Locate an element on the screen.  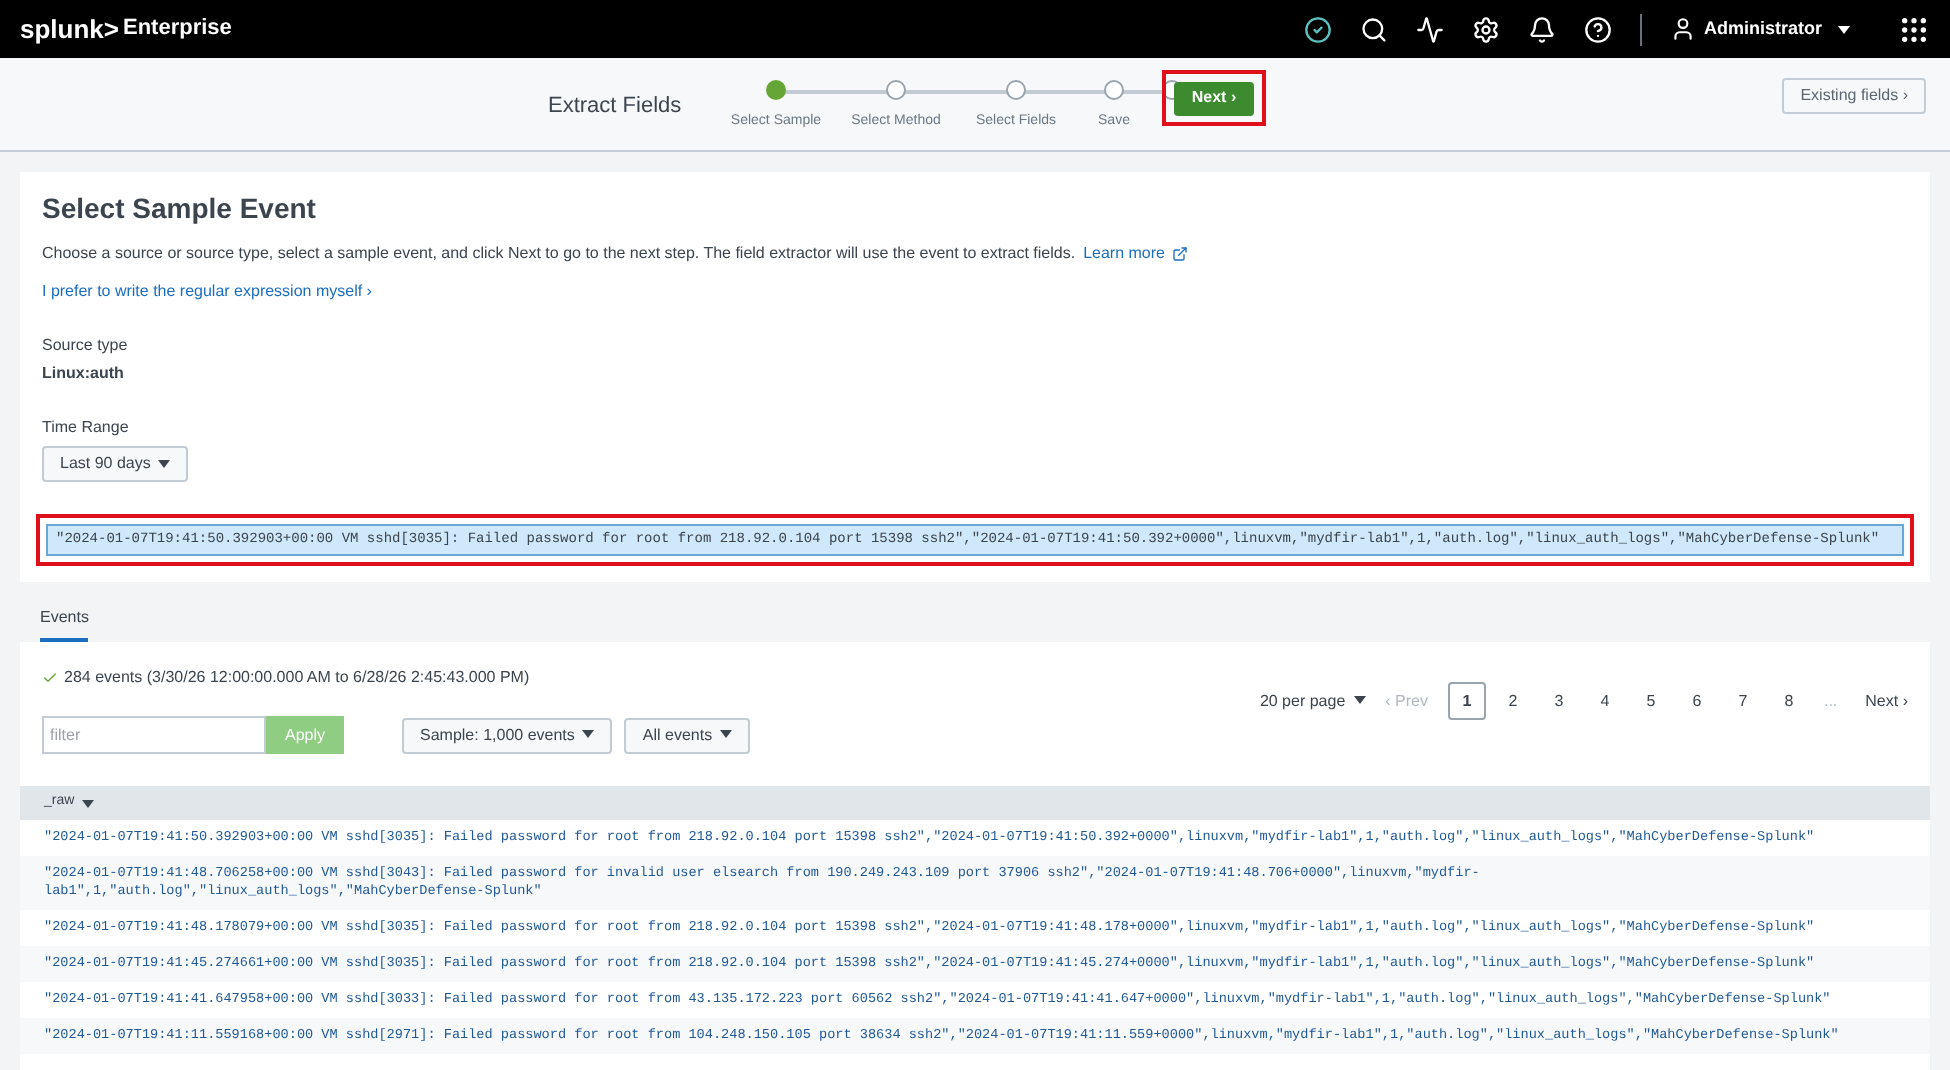
settings-icon is located at coordinates (1485, 29).